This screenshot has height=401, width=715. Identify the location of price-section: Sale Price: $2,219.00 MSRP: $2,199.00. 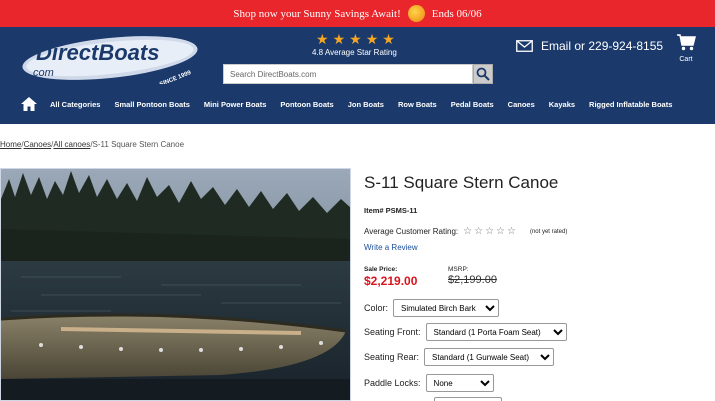
(534, 277).